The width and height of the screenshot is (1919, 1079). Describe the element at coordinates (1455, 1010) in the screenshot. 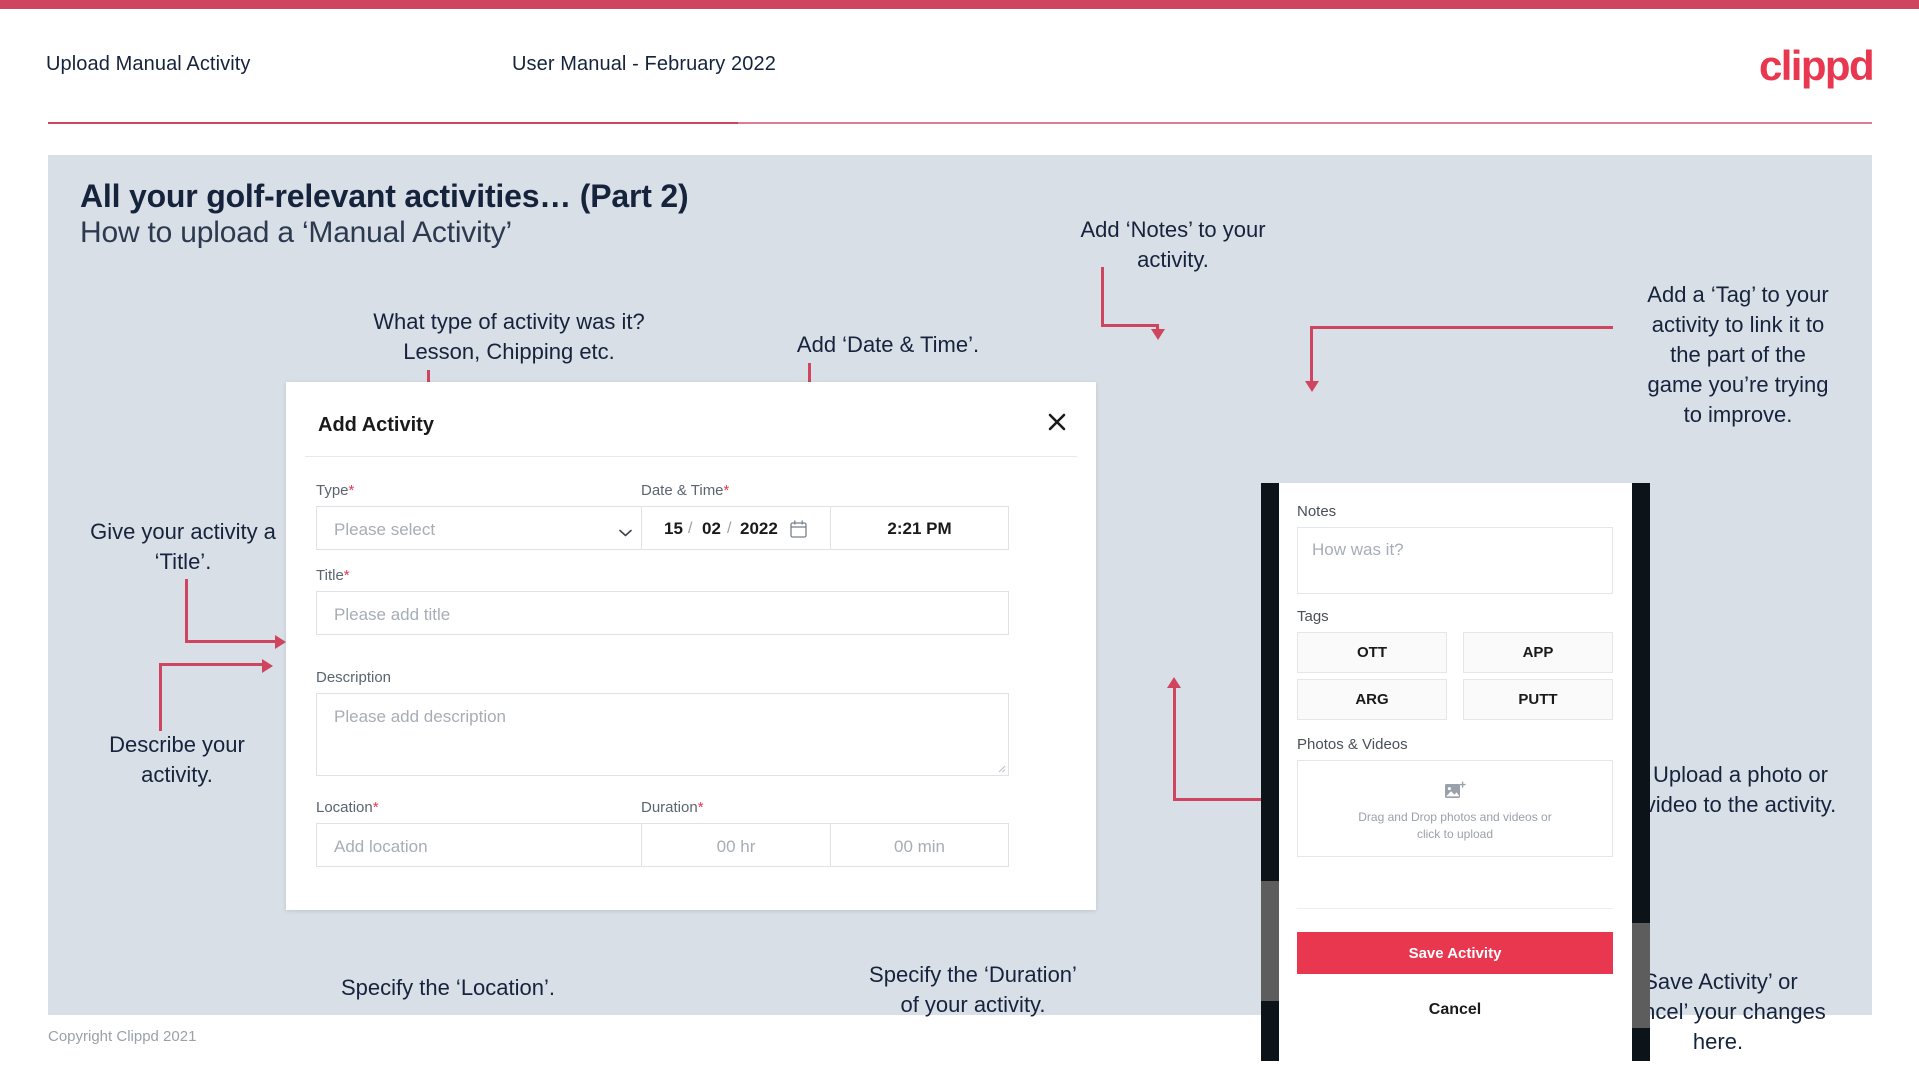

I see `cancel-button: Cancel` at that location.